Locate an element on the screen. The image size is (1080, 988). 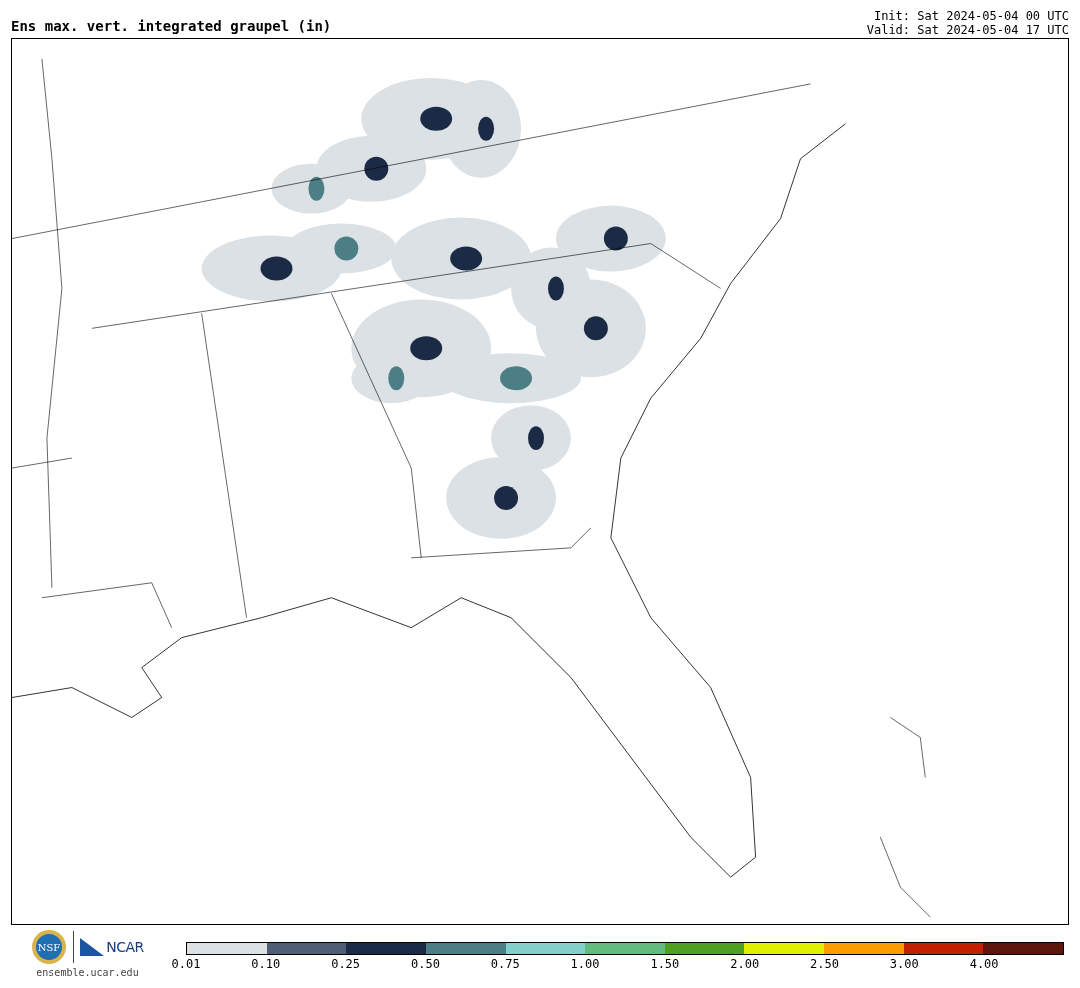
valid-time: Valid: Sat 2024-05-04 17 UTC is located at coordinates (967, 30).